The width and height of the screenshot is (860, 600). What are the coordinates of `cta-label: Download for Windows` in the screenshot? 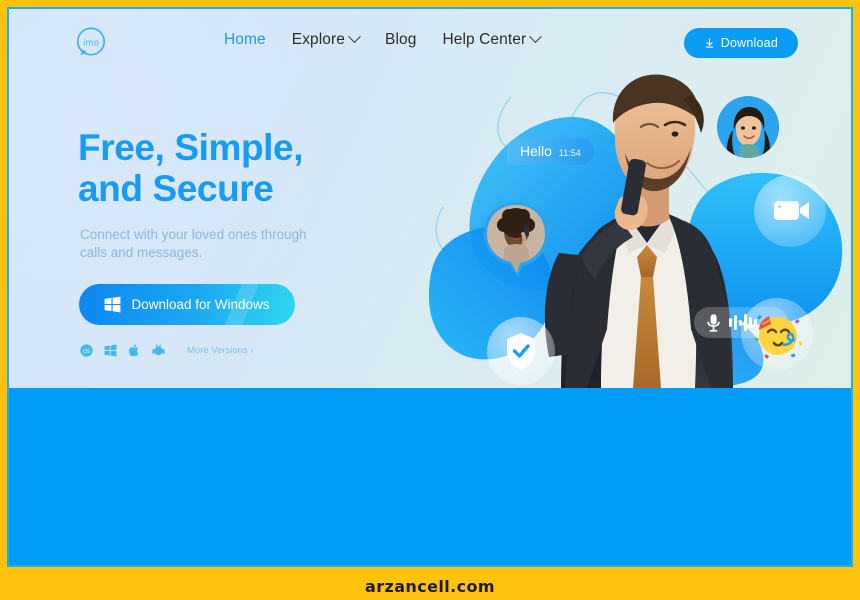 It's located at (200, 305).